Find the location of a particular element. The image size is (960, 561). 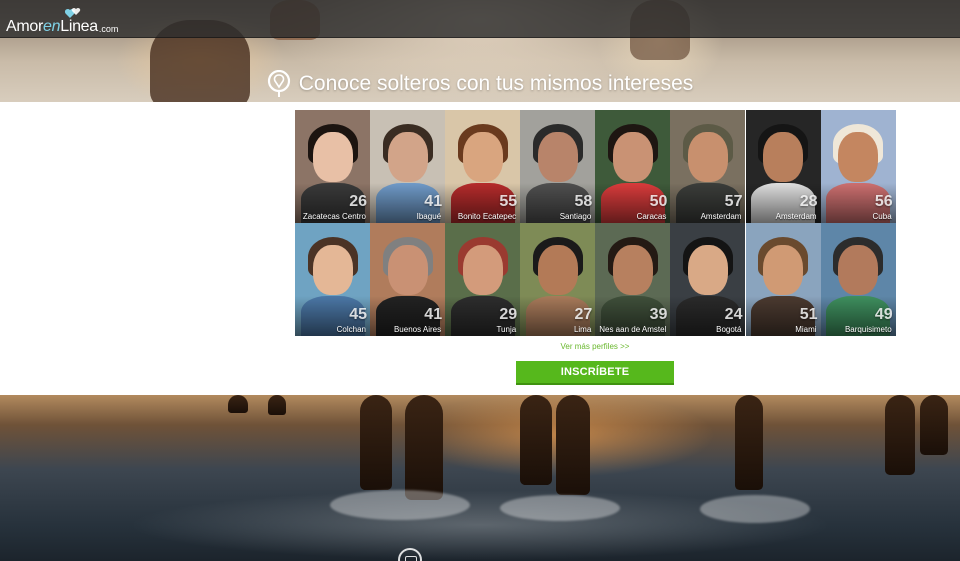

profile-card: 57 Amsterdam is located at coordinates (708, 166).